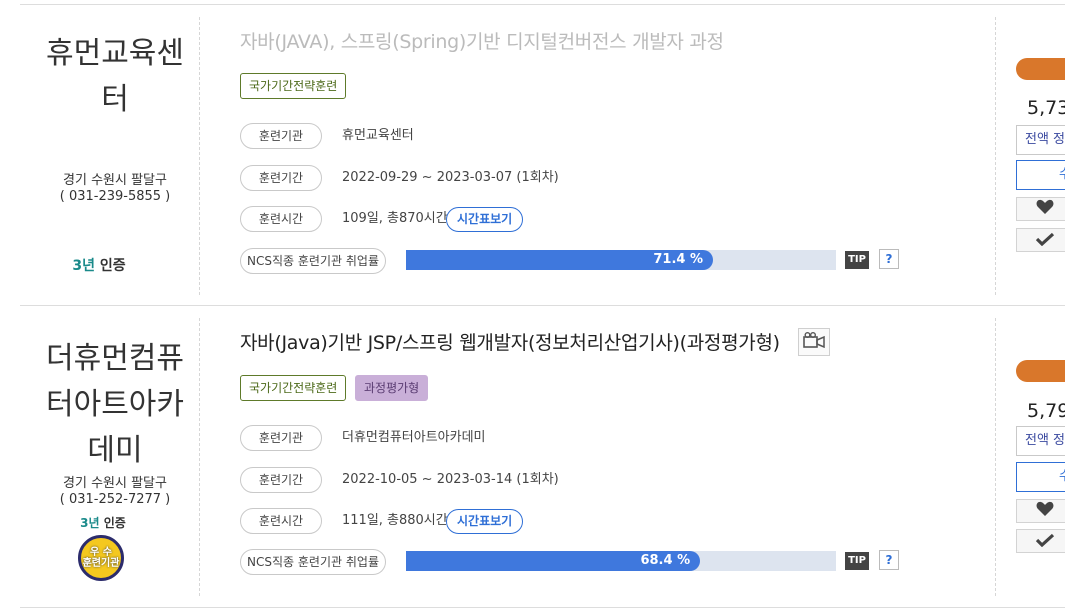 This screenshot has width=1065, height=612. I want to click on org-name: 휴먼교육센터, so click(115, 77).